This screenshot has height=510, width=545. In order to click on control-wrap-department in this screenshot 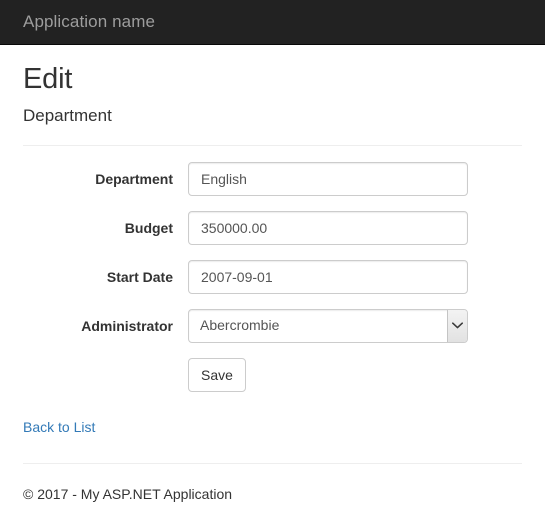, I will do `click(328, 178)`.